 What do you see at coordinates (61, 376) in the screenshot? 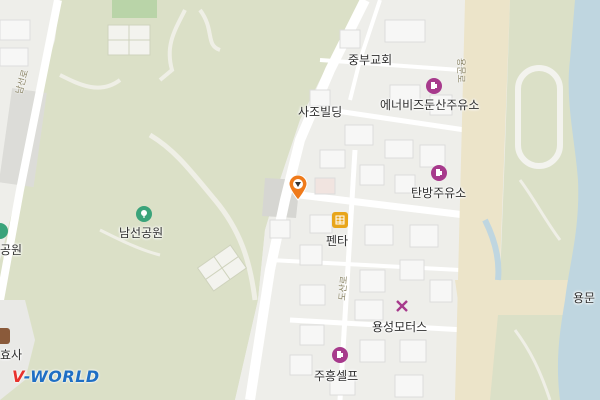
I see `logo-rest: -WORLD` at bounding box center [61, 376].